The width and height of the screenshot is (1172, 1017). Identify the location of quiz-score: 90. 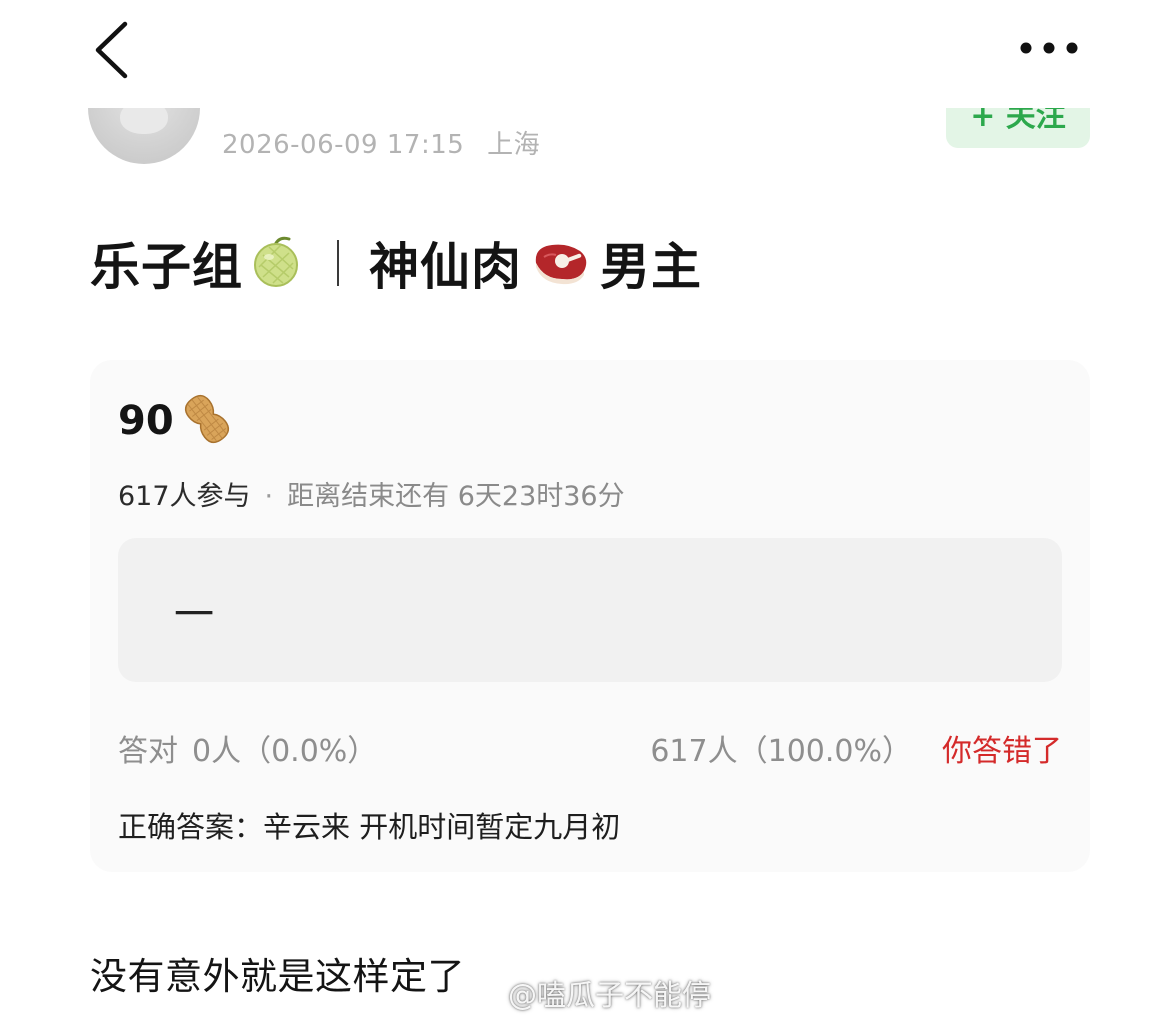
(146, 421).